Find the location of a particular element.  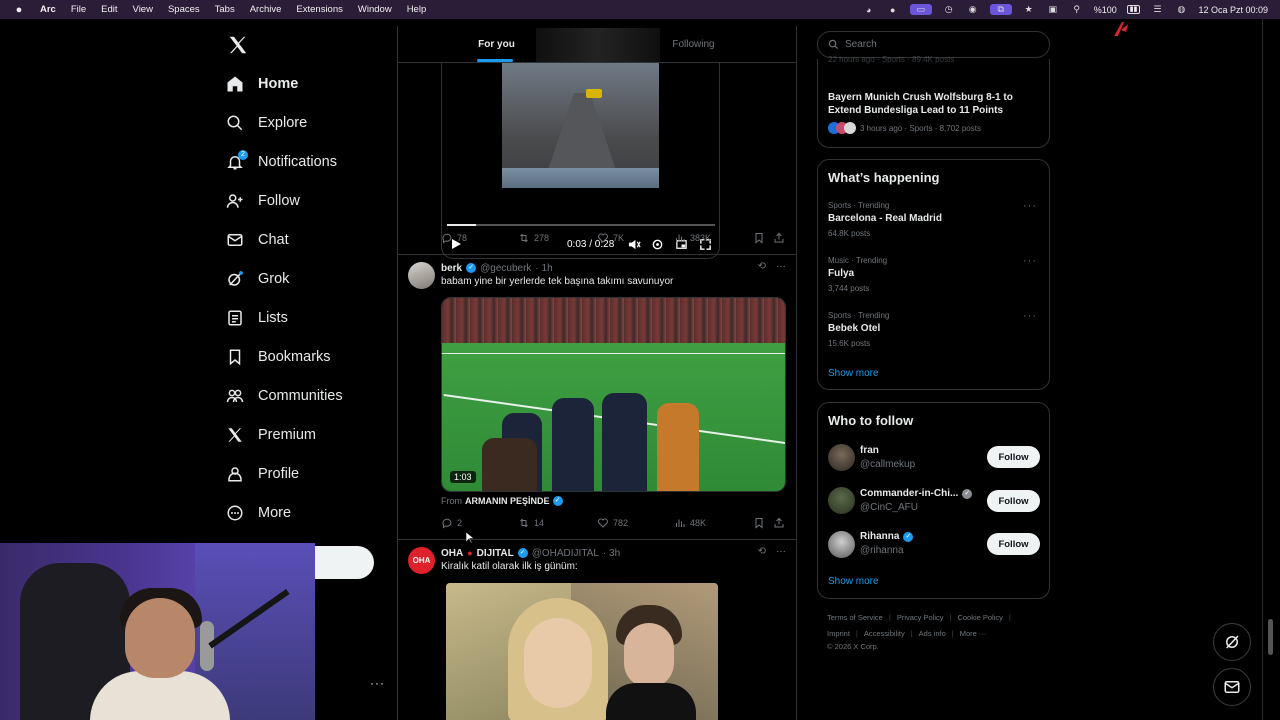

nav-more: More is located at coordinates (258, 513).